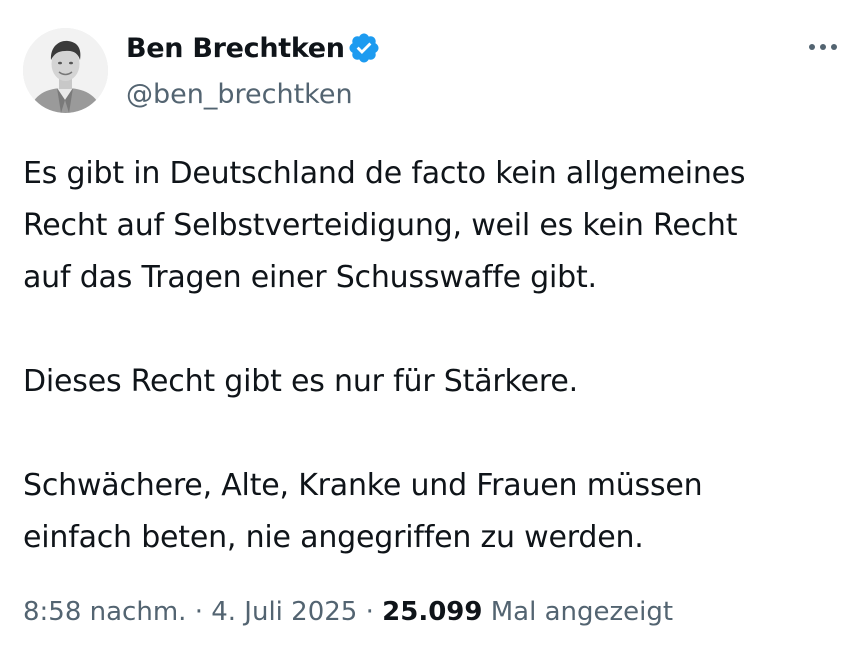 Image resolution: width=865 pixels, height=665 pixels. I want to click on avatar-photo-icon, so click(65, 70).